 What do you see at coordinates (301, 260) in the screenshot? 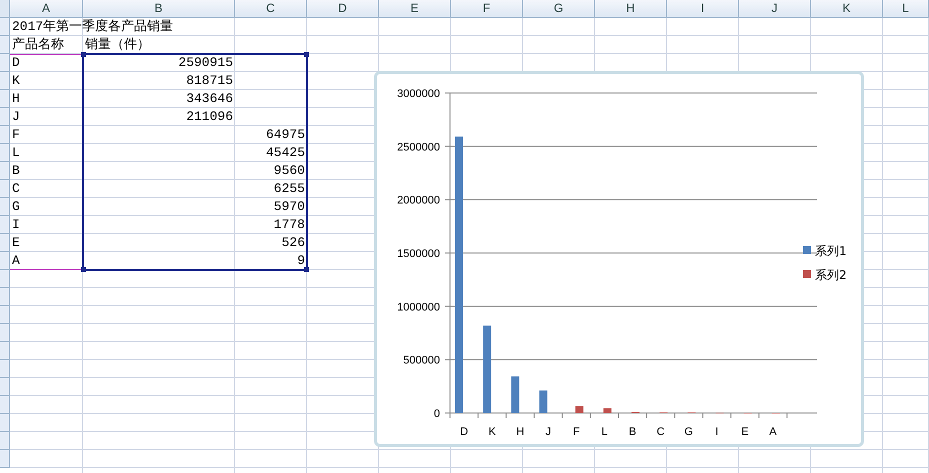
I see `table-cell: 9` at bounding box center [301, 260].